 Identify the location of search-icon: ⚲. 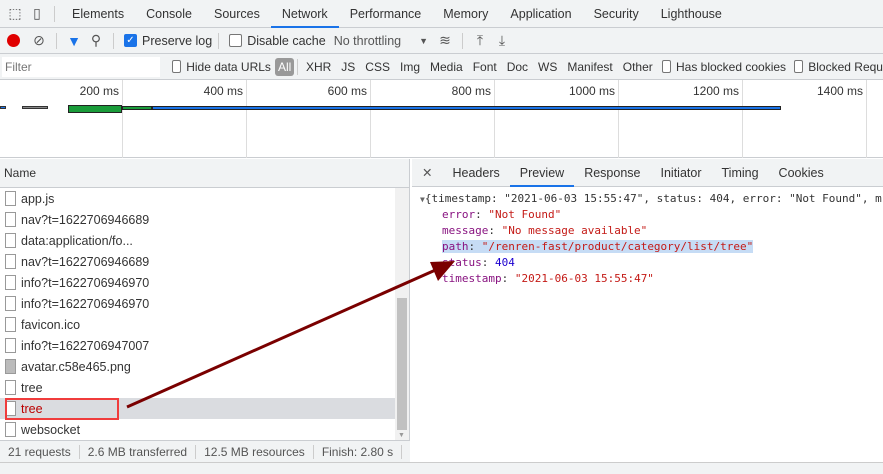
(96, 40).